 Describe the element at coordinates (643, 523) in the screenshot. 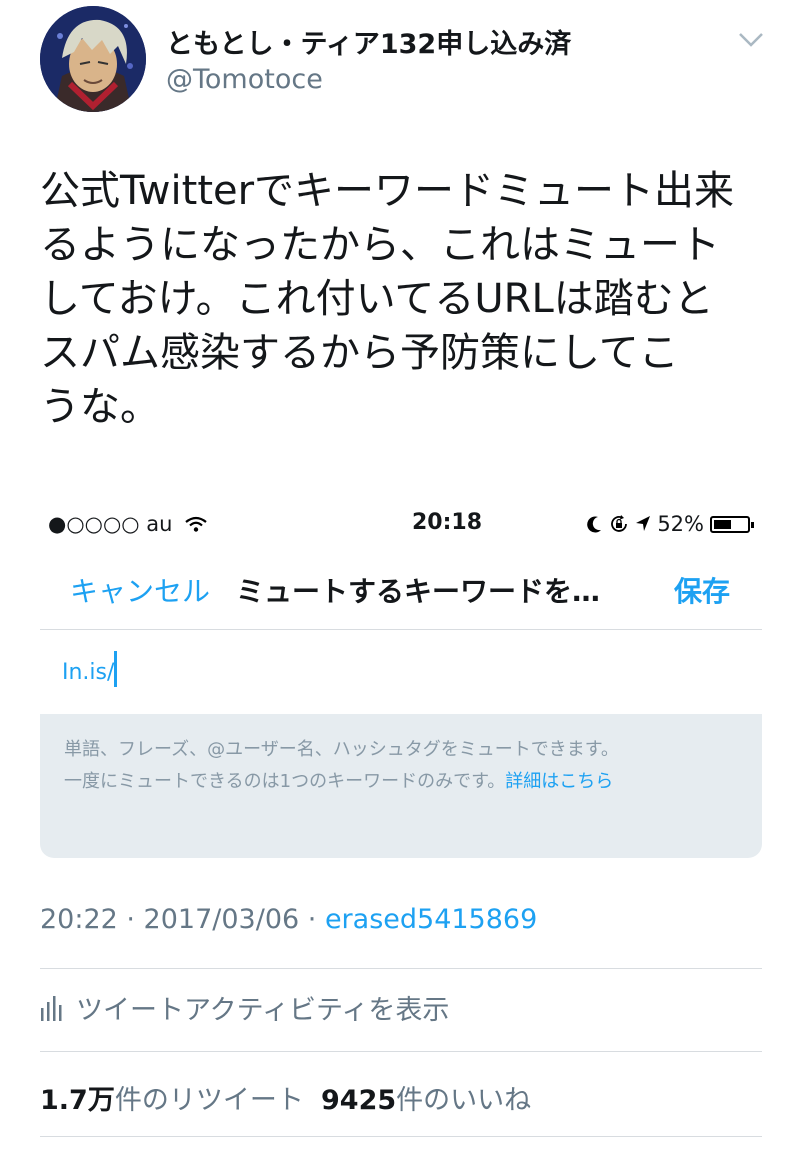

I see `location-icon` at that location.